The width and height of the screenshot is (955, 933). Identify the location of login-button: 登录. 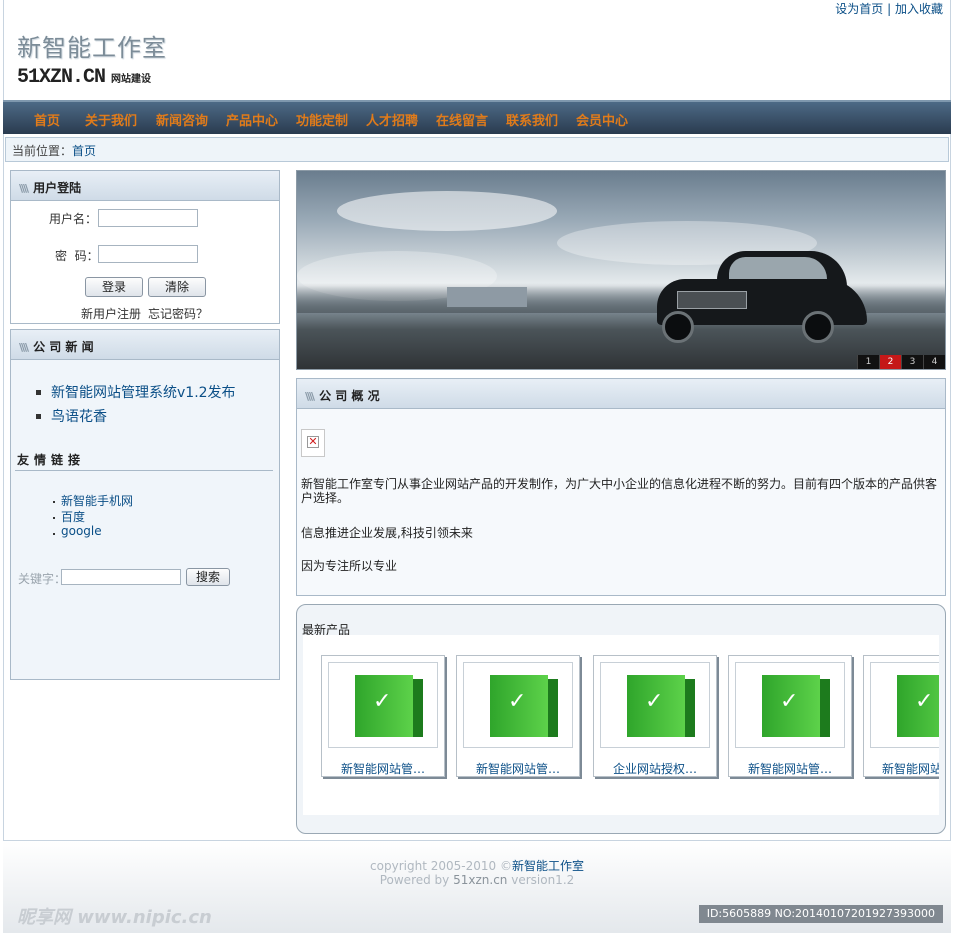
(114, 287).